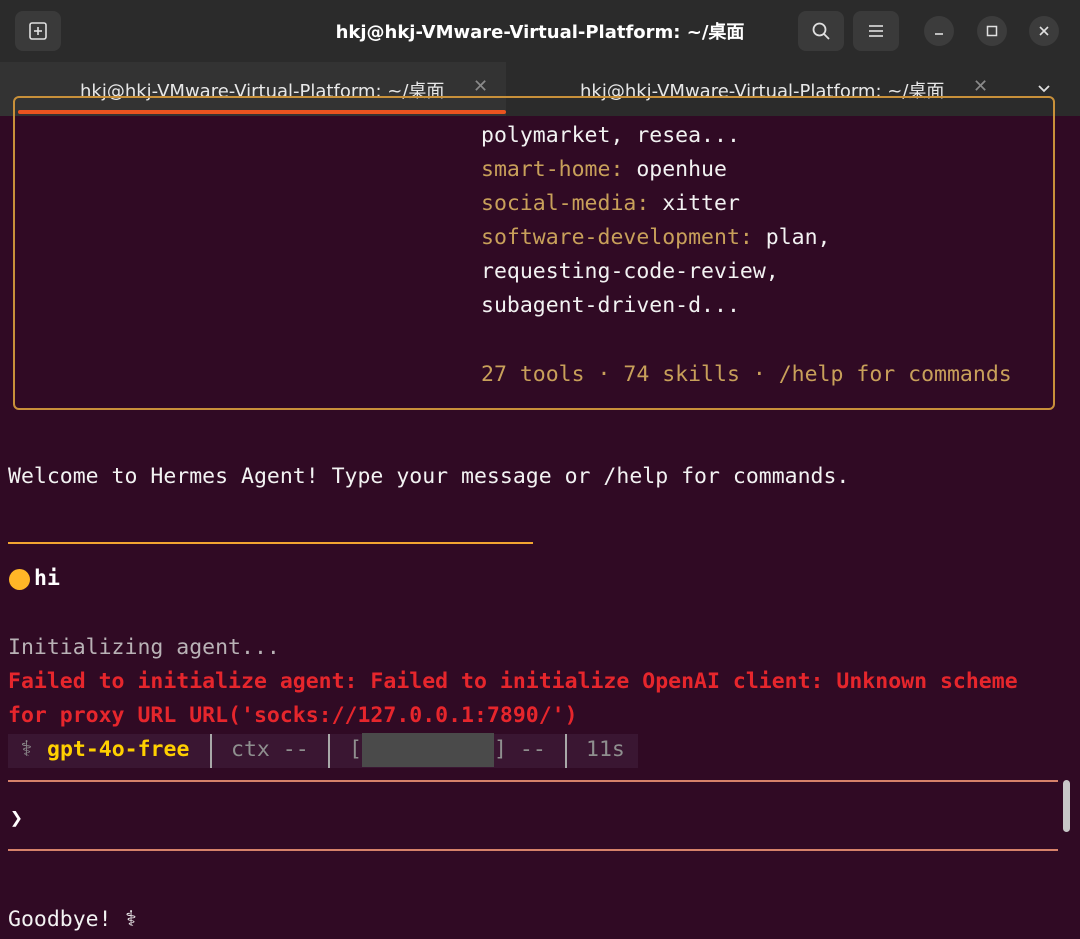 This screenshot has width=1080, height=939. I want to click on caduceus-icon: ⚕, so click(26, 749).